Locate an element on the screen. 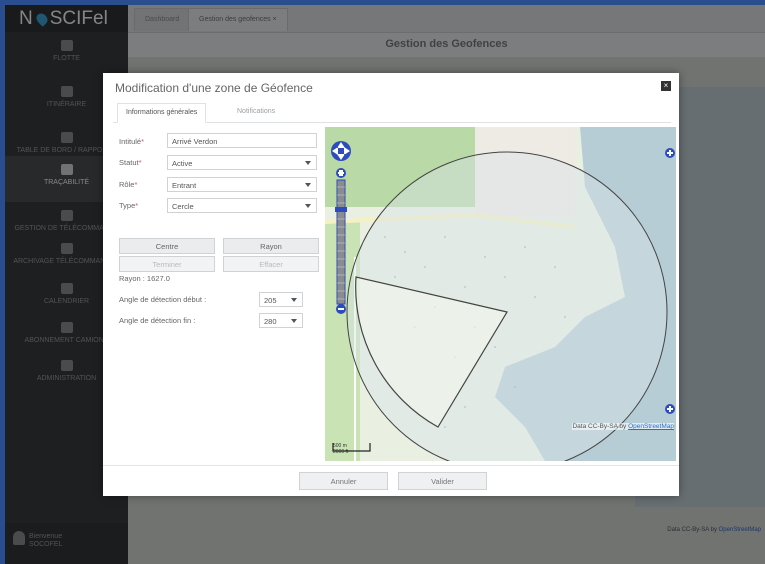 Image resolution: width=765 pixels, height=564 pixels. cancel-button: Annuler is located at coordinates (343, 481).